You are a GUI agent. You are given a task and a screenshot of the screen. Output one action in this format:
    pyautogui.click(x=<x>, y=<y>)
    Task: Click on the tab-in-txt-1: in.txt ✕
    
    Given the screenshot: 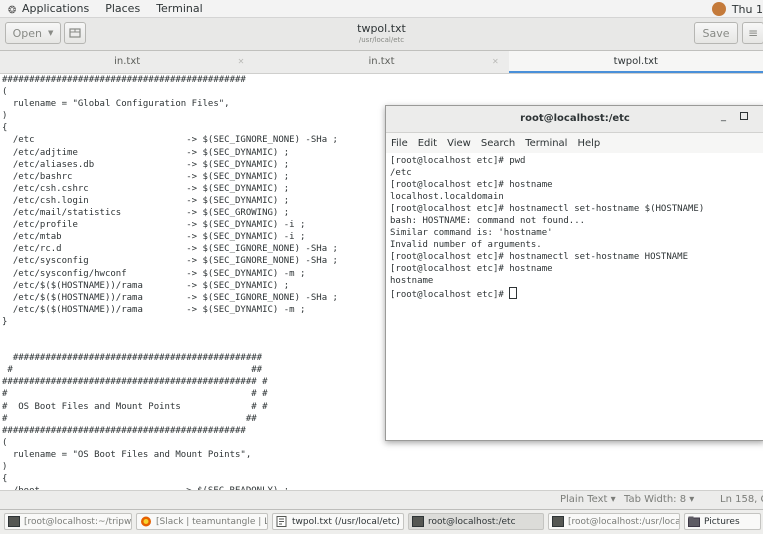 What is the action you would take?
    pyautogui.click(x=127, y=62)
    